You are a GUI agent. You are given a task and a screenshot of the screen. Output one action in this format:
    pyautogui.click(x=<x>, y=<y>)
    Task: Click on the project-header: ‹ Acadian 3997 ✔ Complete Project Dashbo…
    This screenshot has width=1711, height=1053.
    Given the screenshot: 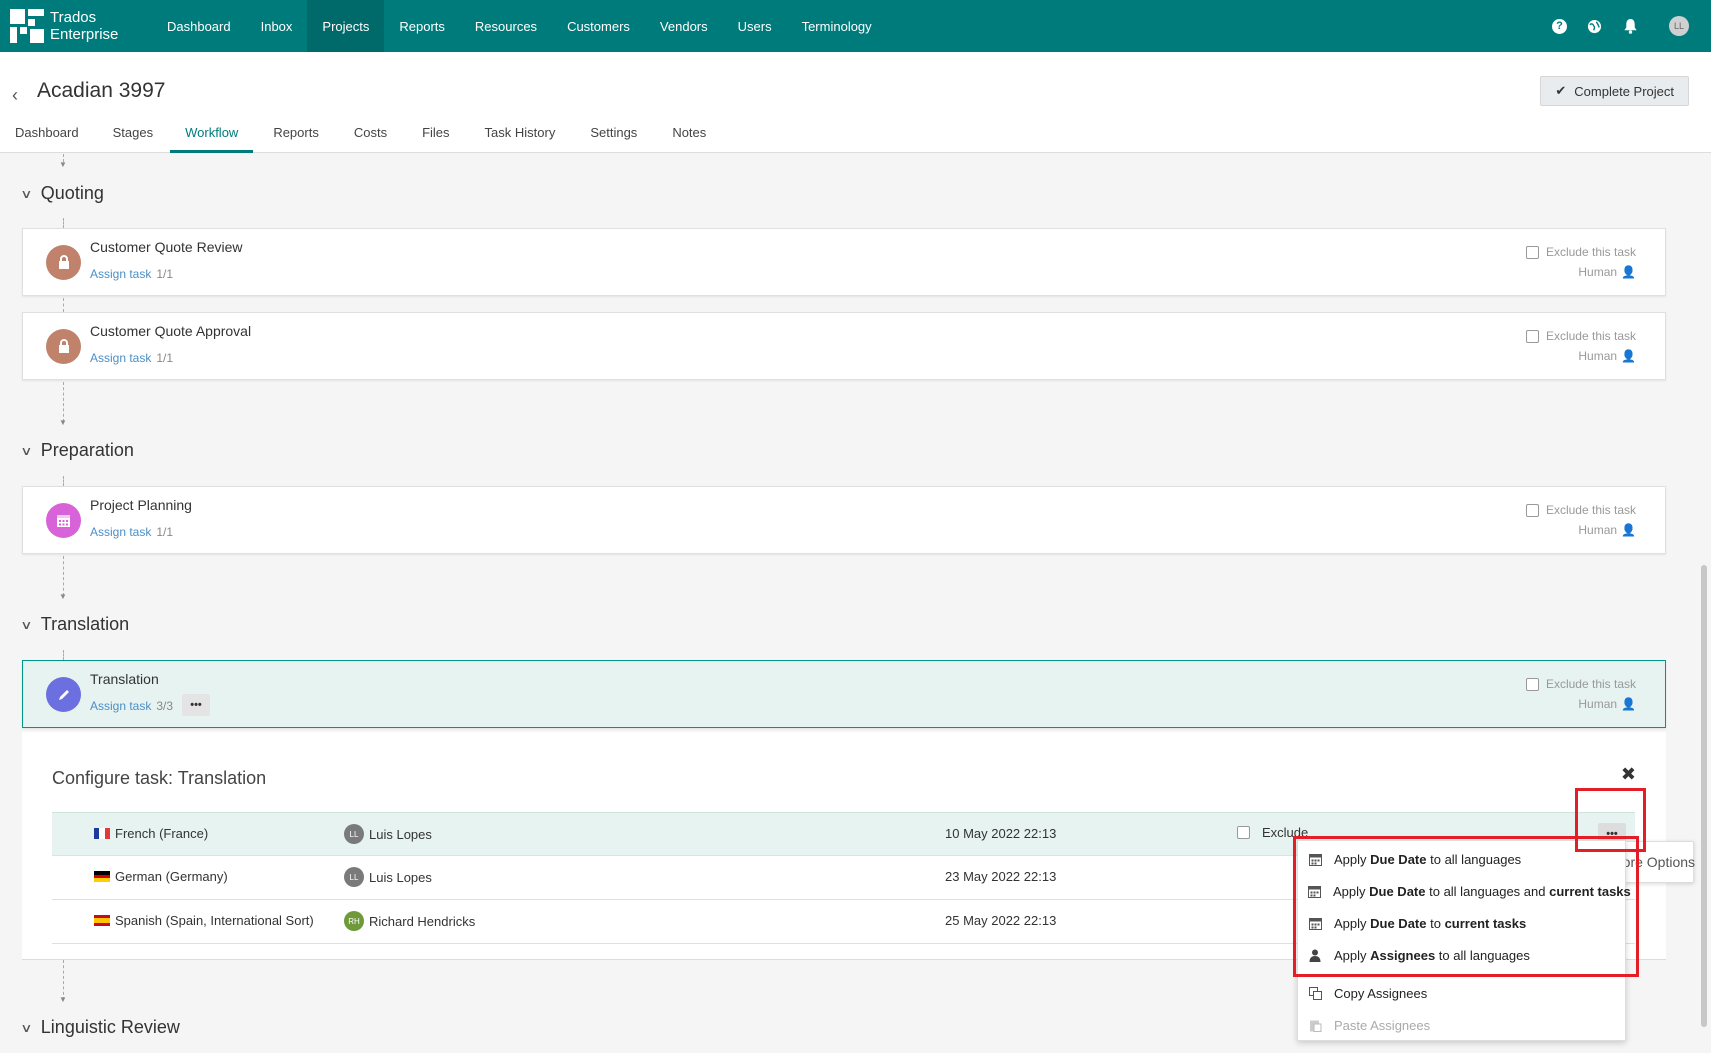 What is the action you would take?
    pyautogui.click(x=855, y=102)
    